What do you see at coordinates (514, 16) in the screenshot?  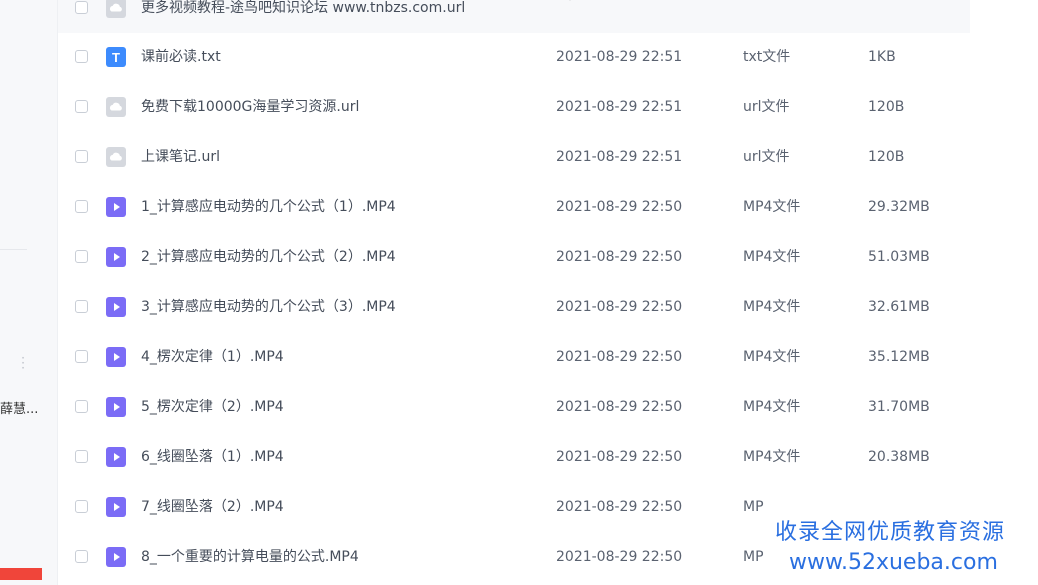 I see `file-row: 更多视频教程-途鸟吧知识论坛 www.tnbzs.com.url` at bounding box center [514, 16].